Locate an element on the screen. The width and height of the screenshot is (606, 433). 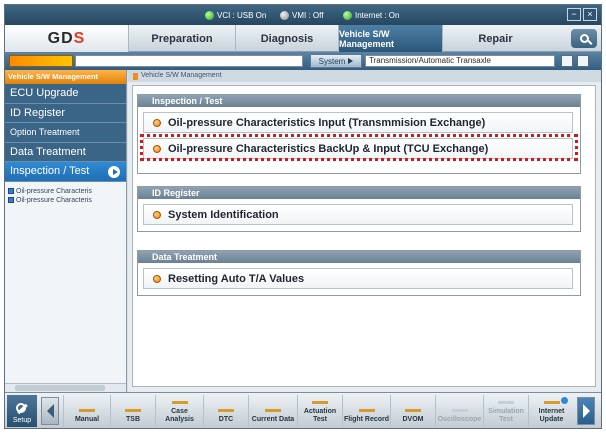
case-analysis-button: Case Analysis is located at coordinates (179, 411).